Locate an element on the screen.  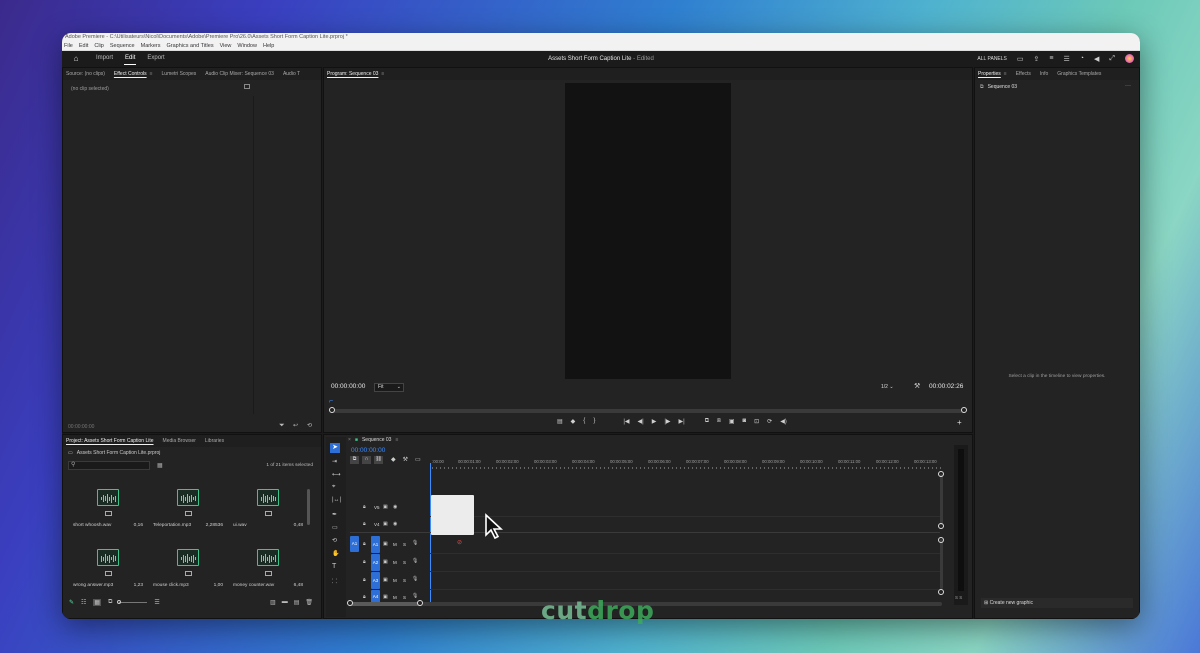
new-item-icon: ▤ is located at coordinates (297, 602).